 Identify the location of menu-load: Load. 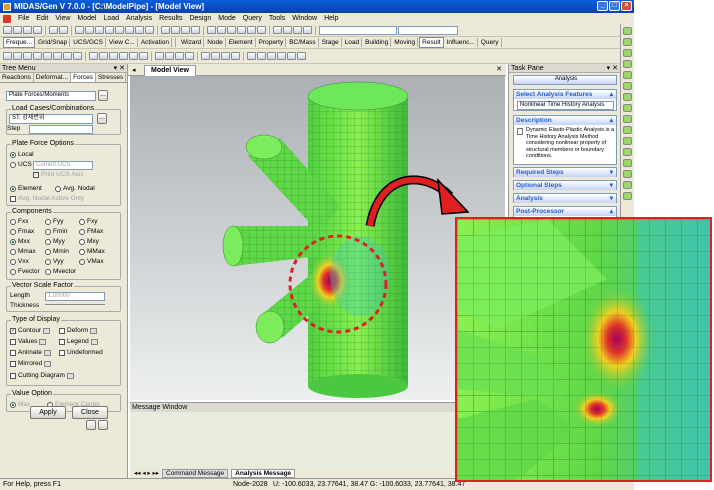
(111, 18).